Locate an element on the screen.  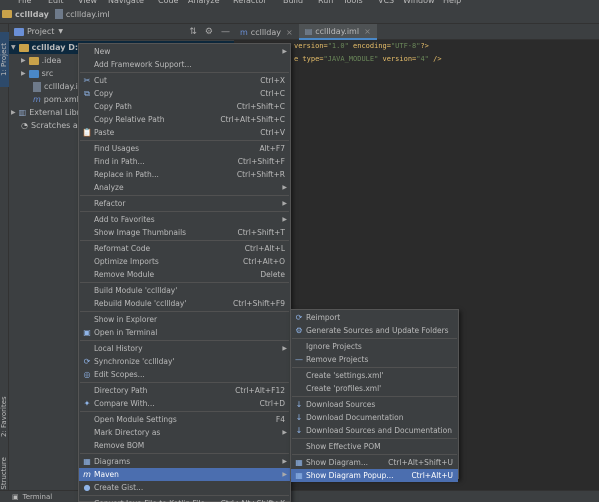
menu-item-show-image-thumbnails: Show Image Thumbnails Ctrl+Shift+T is located at coordinates (184, 232).